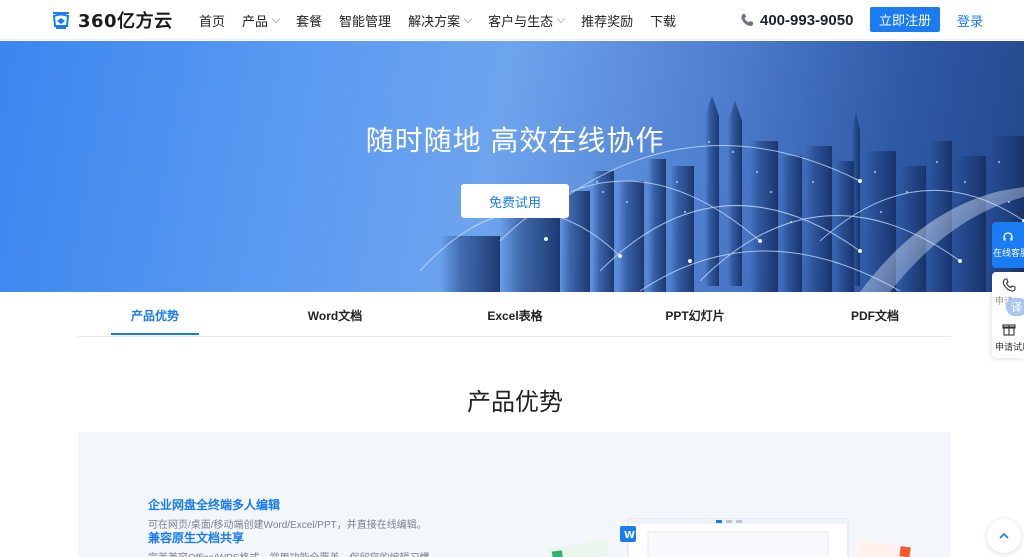  I want to click on nav-item: 客户与生态, so click(527, 20).